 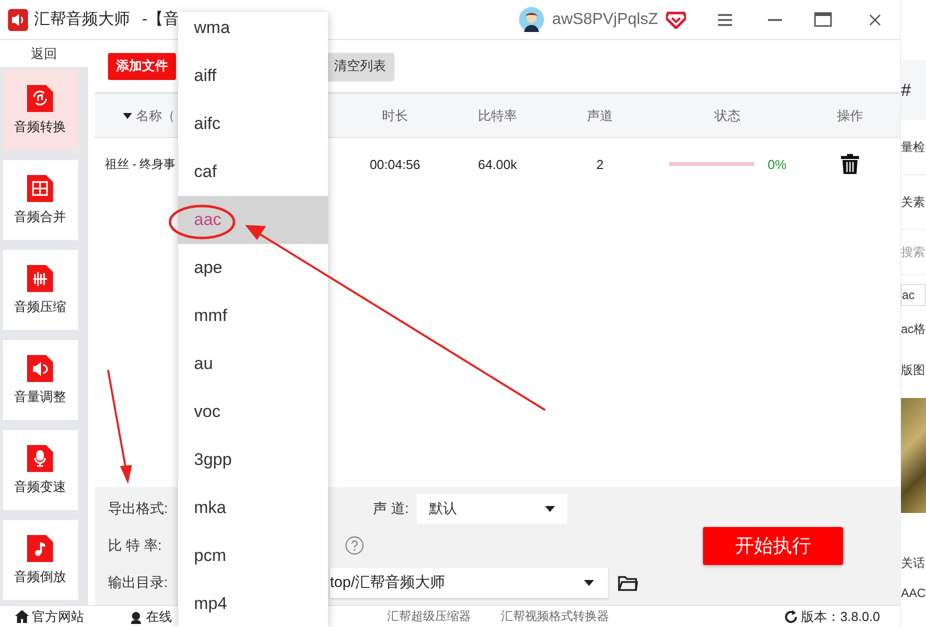 What do you see at coordinates (391, 509) in the screenshot?
I see `field-label: 声 道:` at bounding box center [391, 509].